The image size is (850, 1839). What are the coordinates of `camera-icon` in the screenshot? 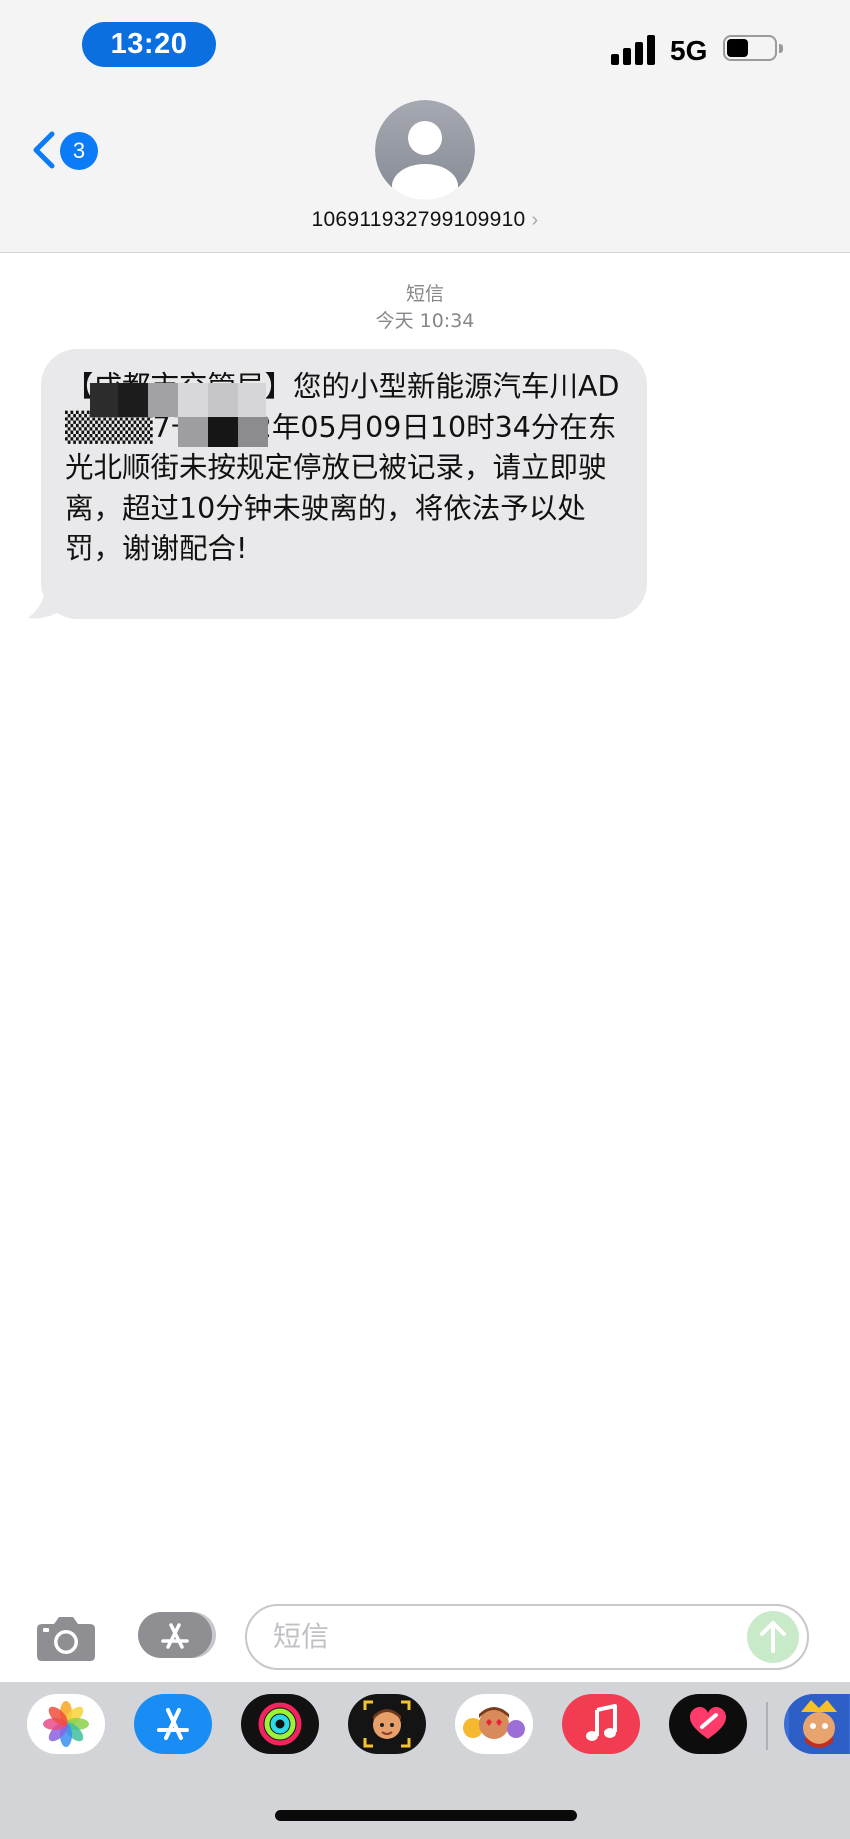 It's located at (66, 1639).